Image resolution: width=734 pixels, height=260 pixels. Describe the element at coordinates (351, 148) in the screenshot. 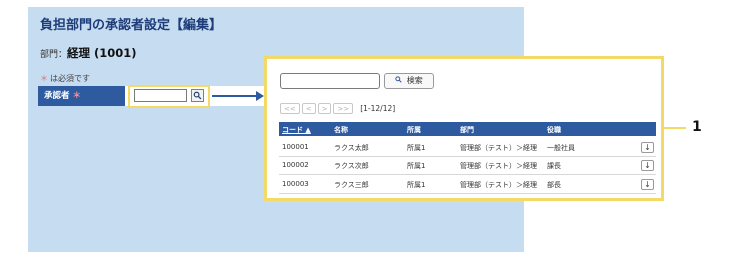

I see `cell-name: ラクス太郎` at that location.